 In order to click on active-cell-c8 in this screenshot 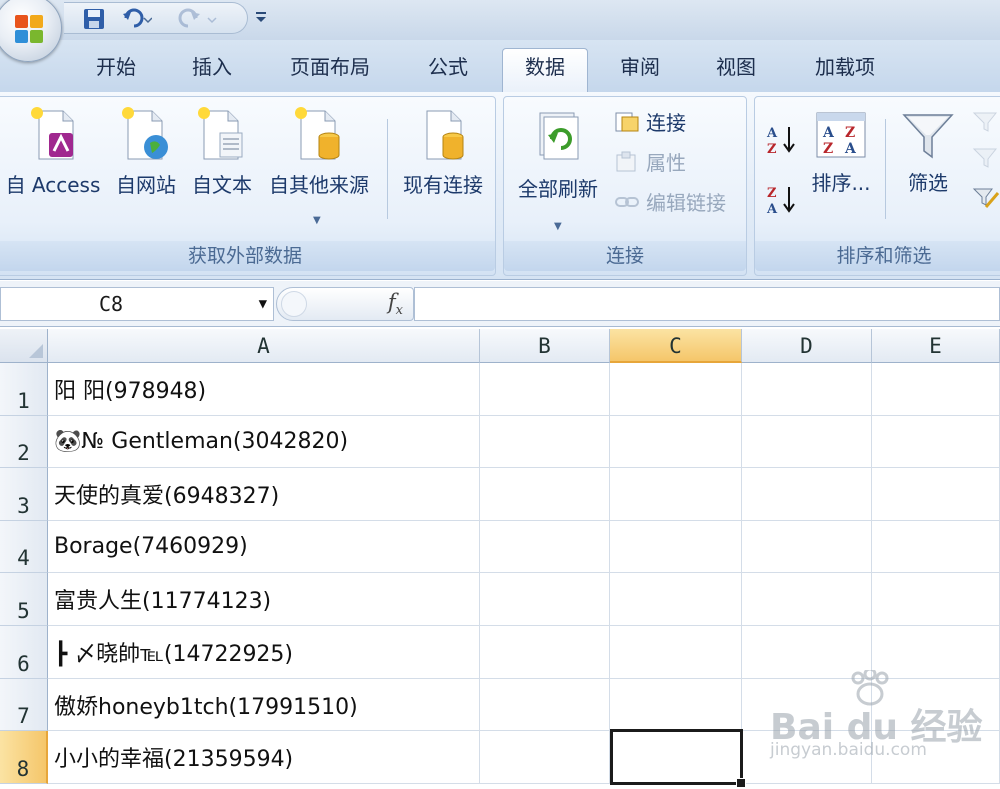, I will do `click(678, 758)`.